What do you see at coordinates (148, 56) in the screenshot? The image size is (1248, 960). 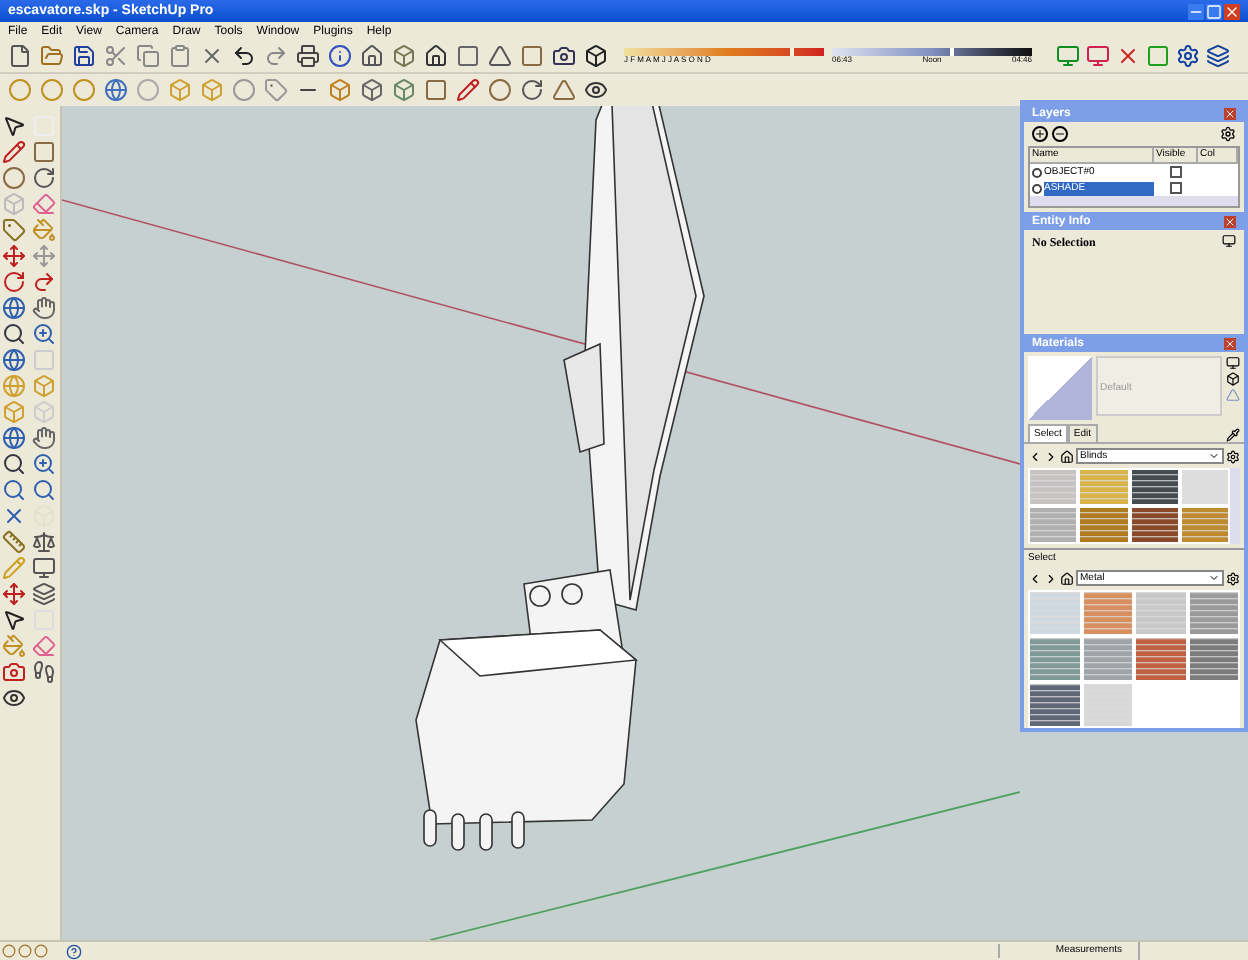 I see `copy-icon` at bounding box center [148, 56].